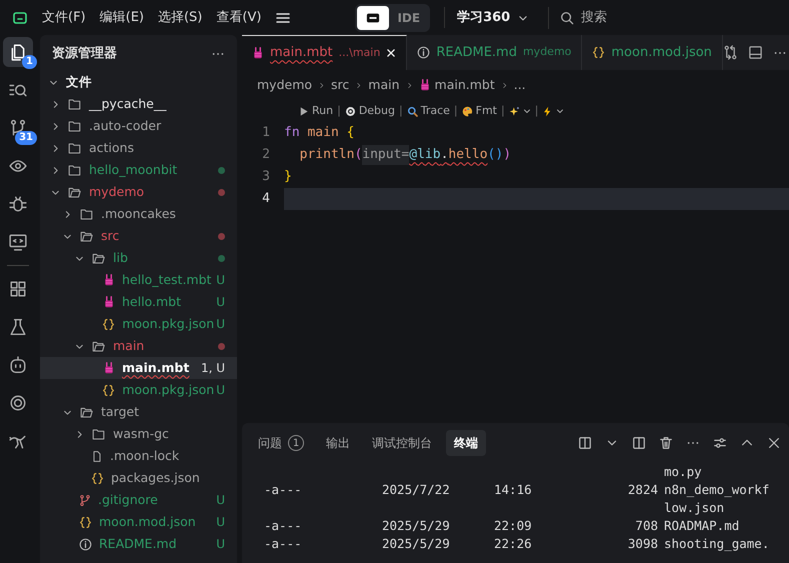 Image resolution: width=789 pixels, height=563 pixels. What do you see at coordinates (338, 443) in the screenshot?
I see `panel-tab: 输出` at bounding box center [338, 443].